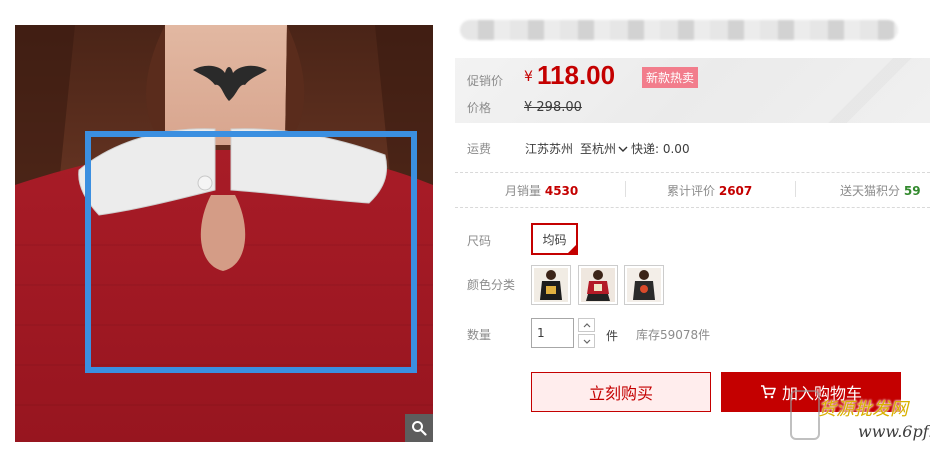 The height and width of the screenshot is (452, 930). I want to click on original-price: ¥ 298.00, so click(553, 107).